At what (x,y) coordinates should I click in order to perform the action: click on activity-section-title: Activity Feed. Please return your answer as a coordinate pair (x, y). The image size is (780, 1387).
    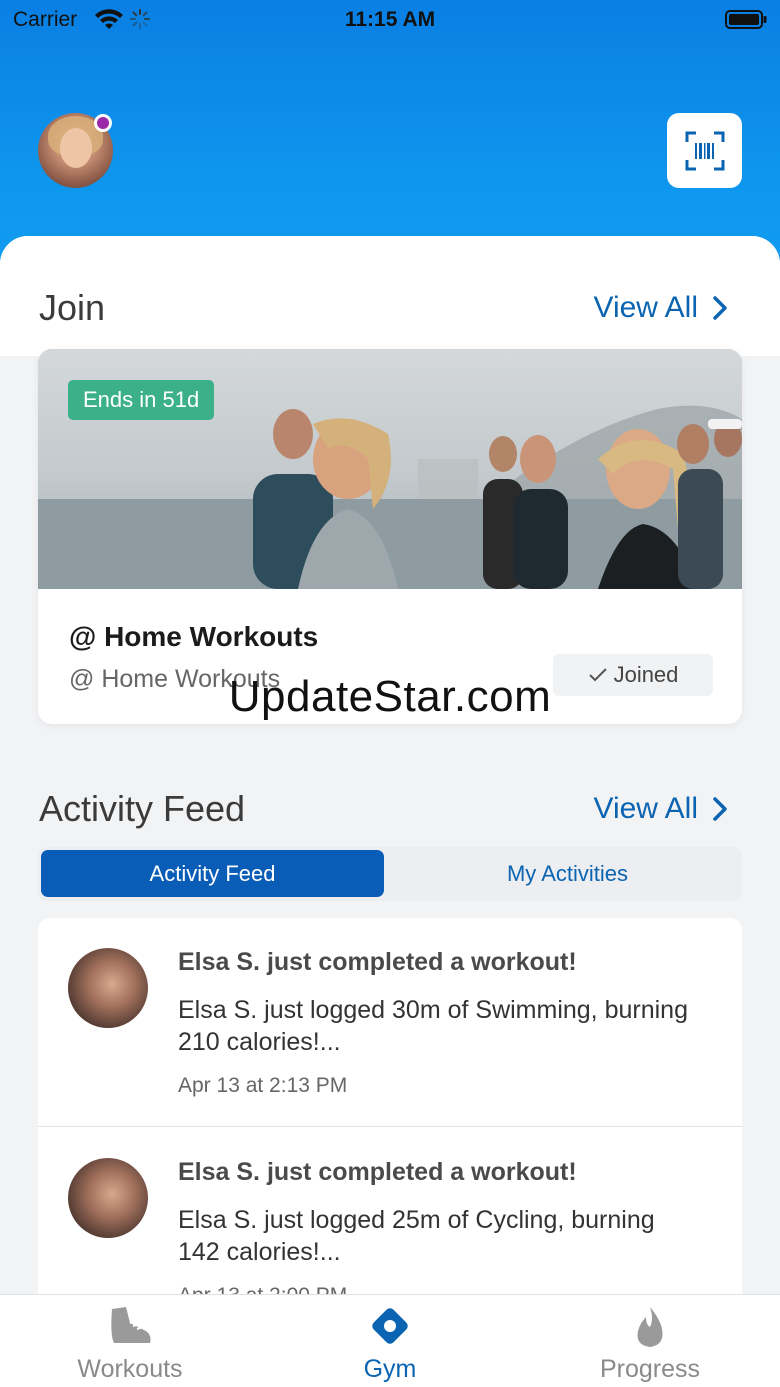
    Looking at the image, I should click on (142, 808).